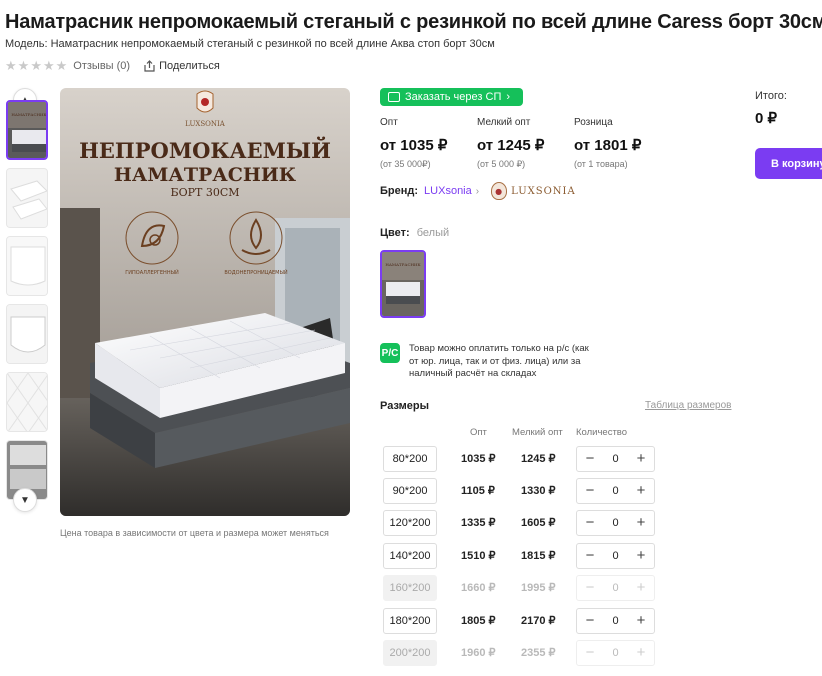 This screenshot has height=676, width=822. I want to click on size-small-price: 1605 ₽, so click(538, 523).